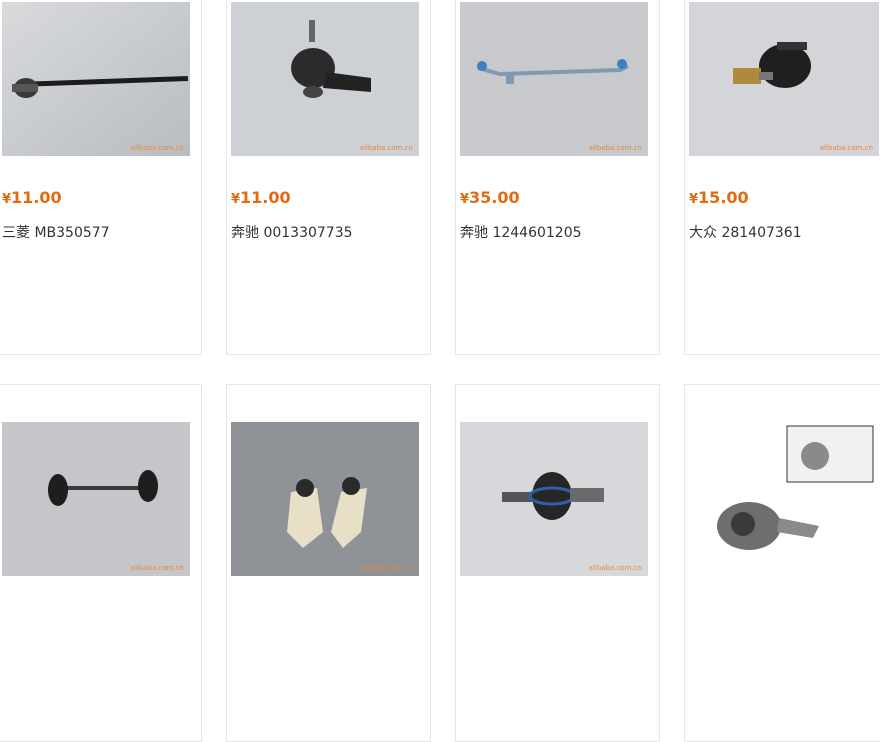 This screenshot has width=880, height=742. Describe the element at coordinates (557, 177) in the screenshot. I see `product-card: alibaba.com.cn ¥35.00 奔驰 1244601205` at that location.